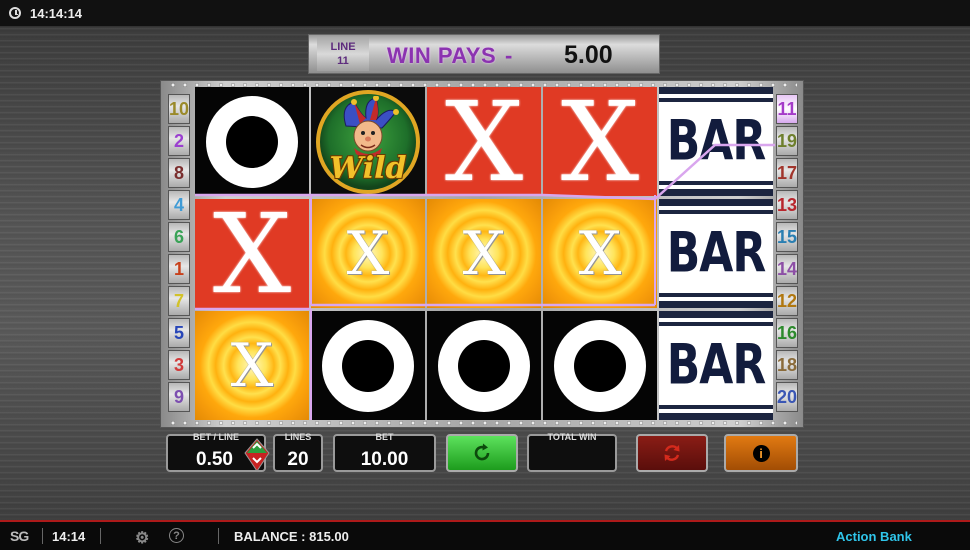 The height and width of the screenshot is (550, 970). Describe the element at coordinates (69, 536) in the screenshot. I see `bottom-time: 14:14` at that location.